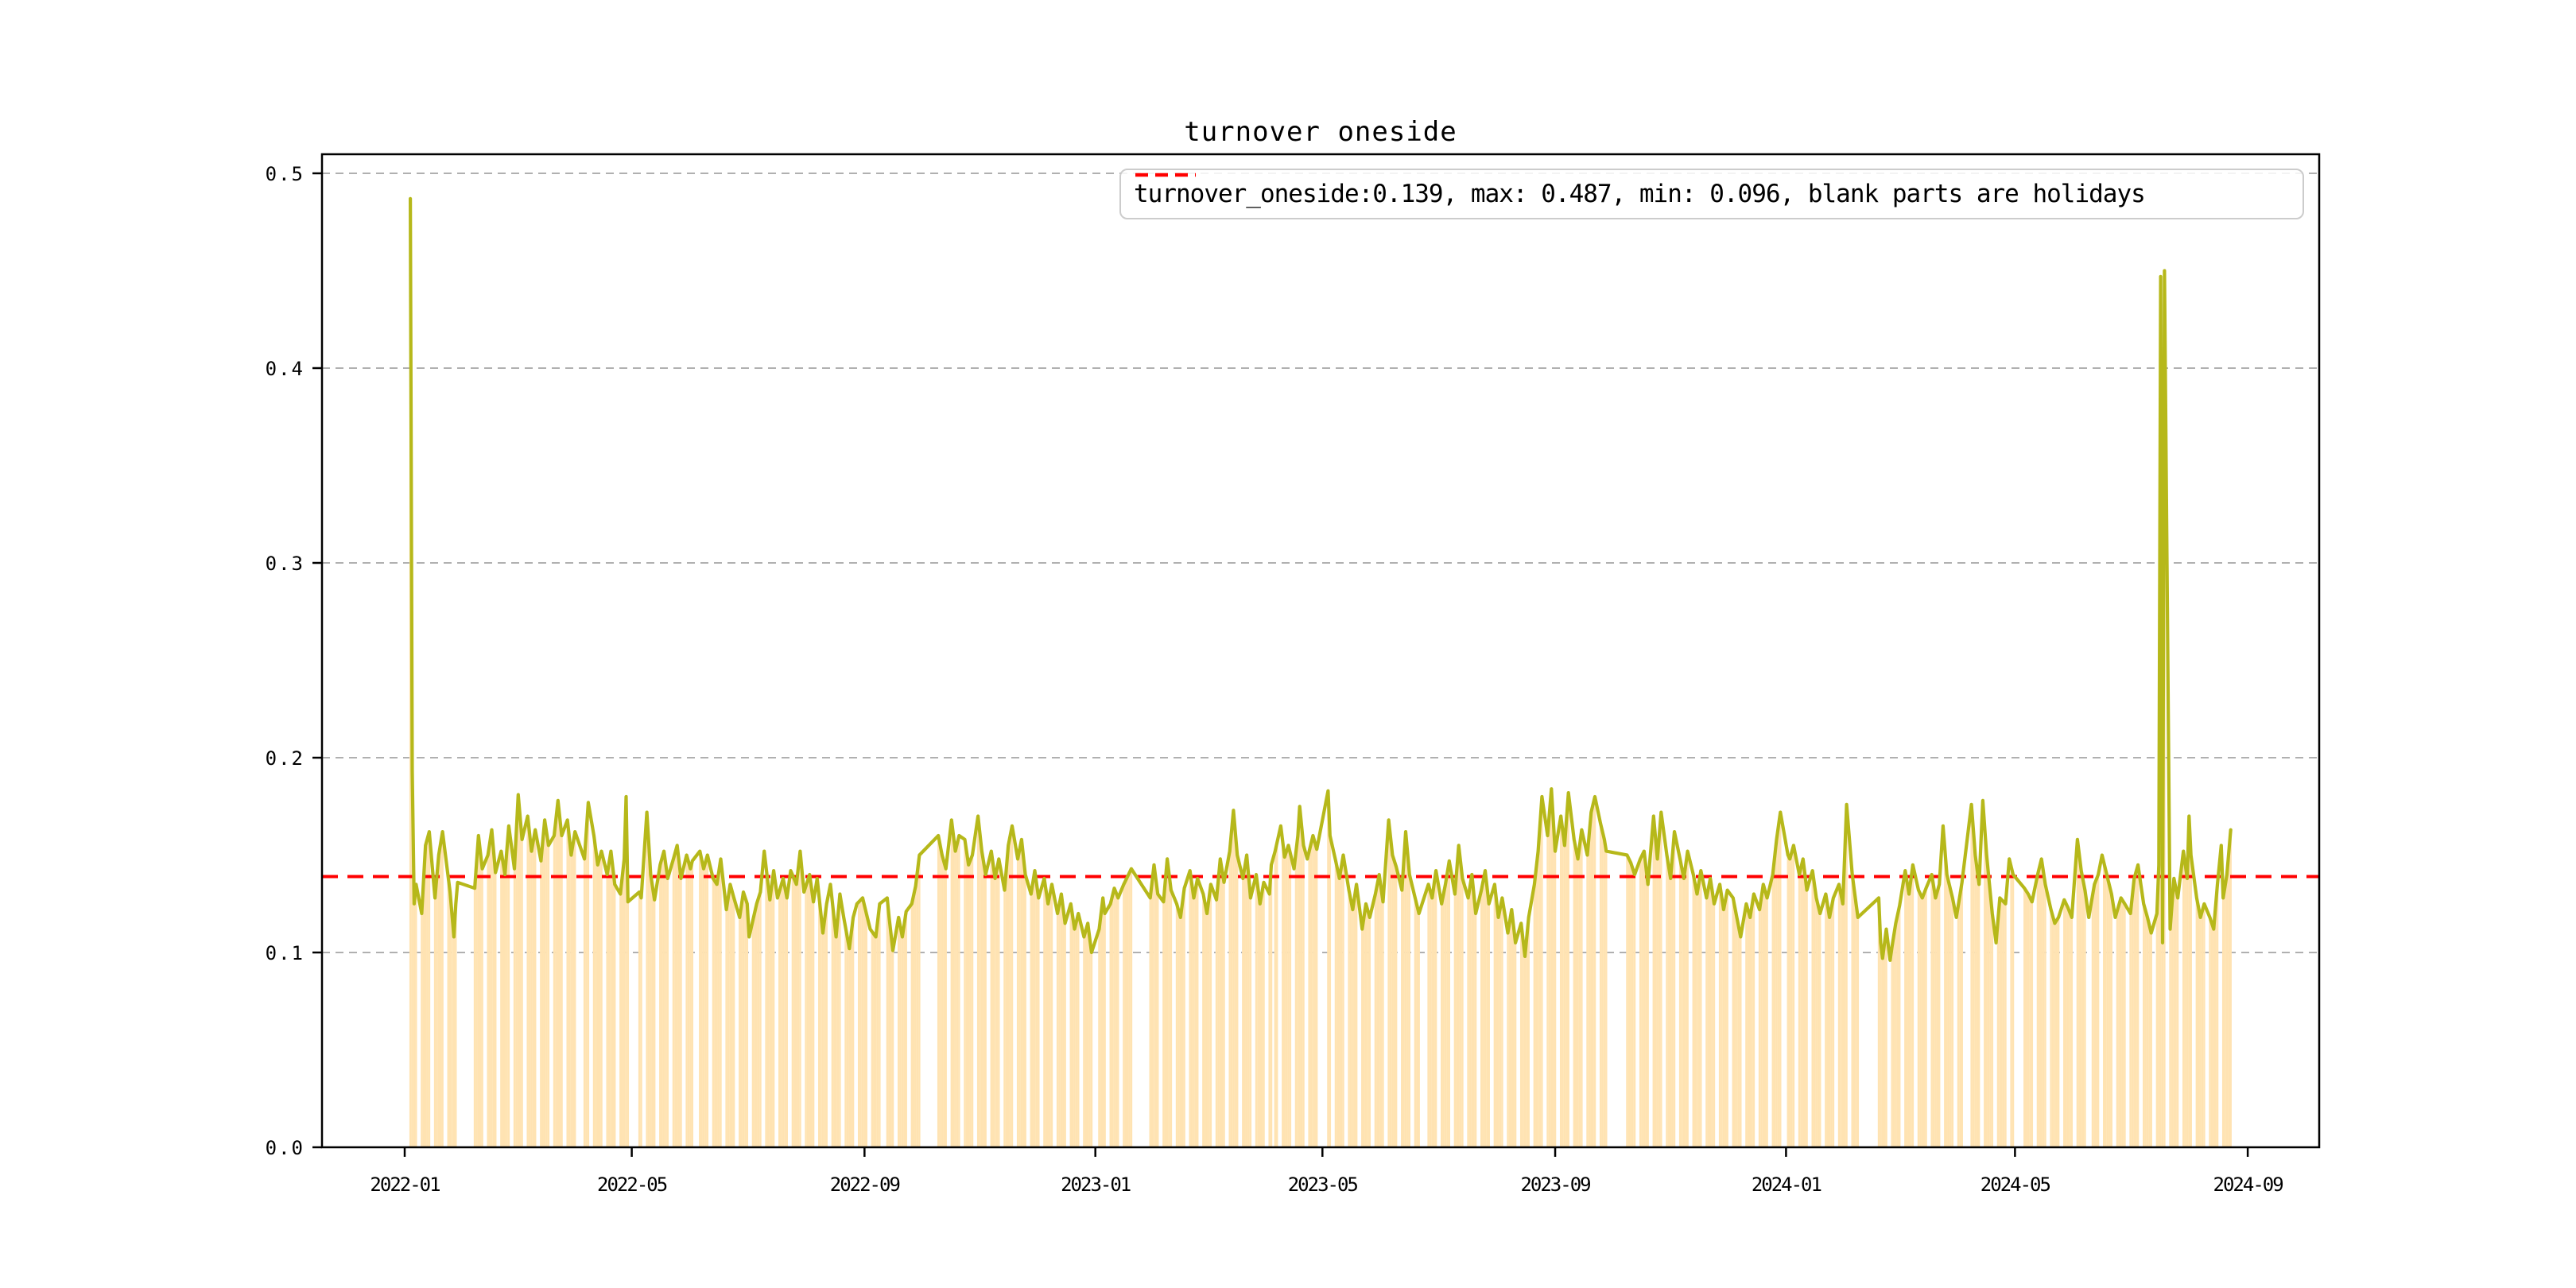 The width and height of the screenshot is (2576, 1288). What do you see at coordinates (2248, 1185) in the screenshot?
I see `x-tick-label: 2024-09` at bounding box center [2248, 1185].